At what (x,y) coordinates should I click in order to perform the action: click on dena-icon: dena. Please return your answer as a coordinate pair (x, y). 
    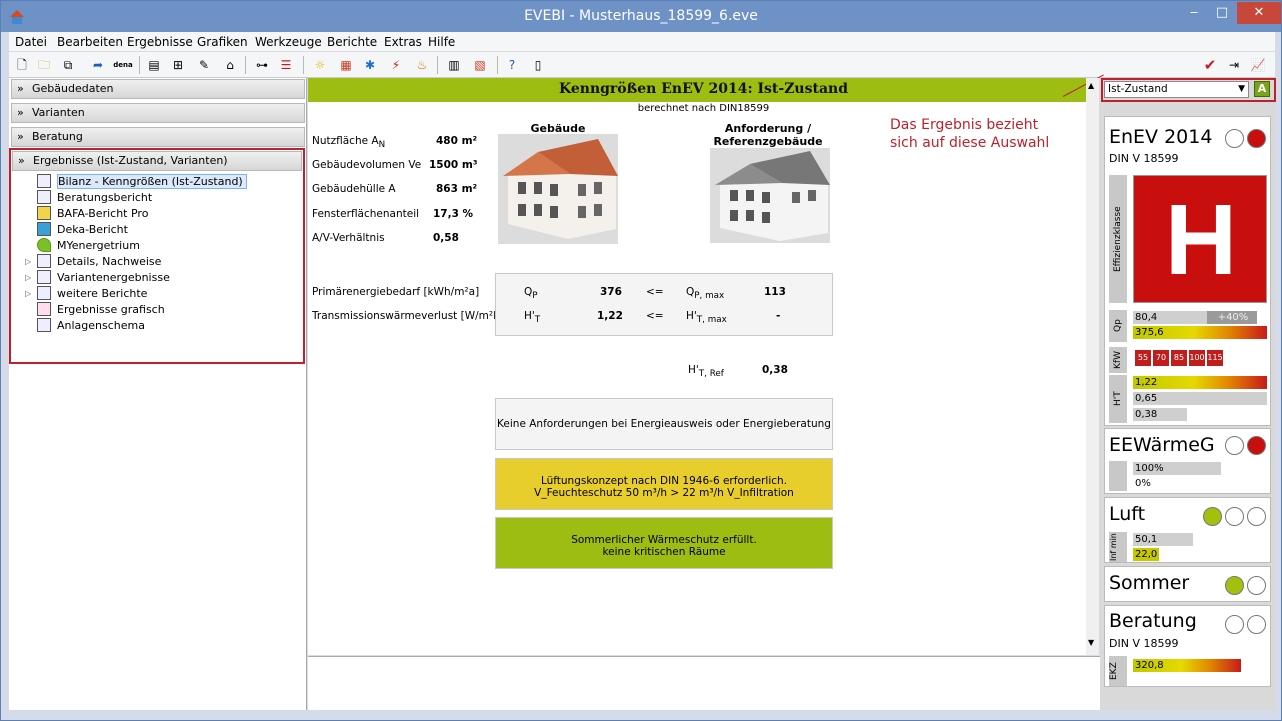
    Looking at the image, I should click on (123, 65).